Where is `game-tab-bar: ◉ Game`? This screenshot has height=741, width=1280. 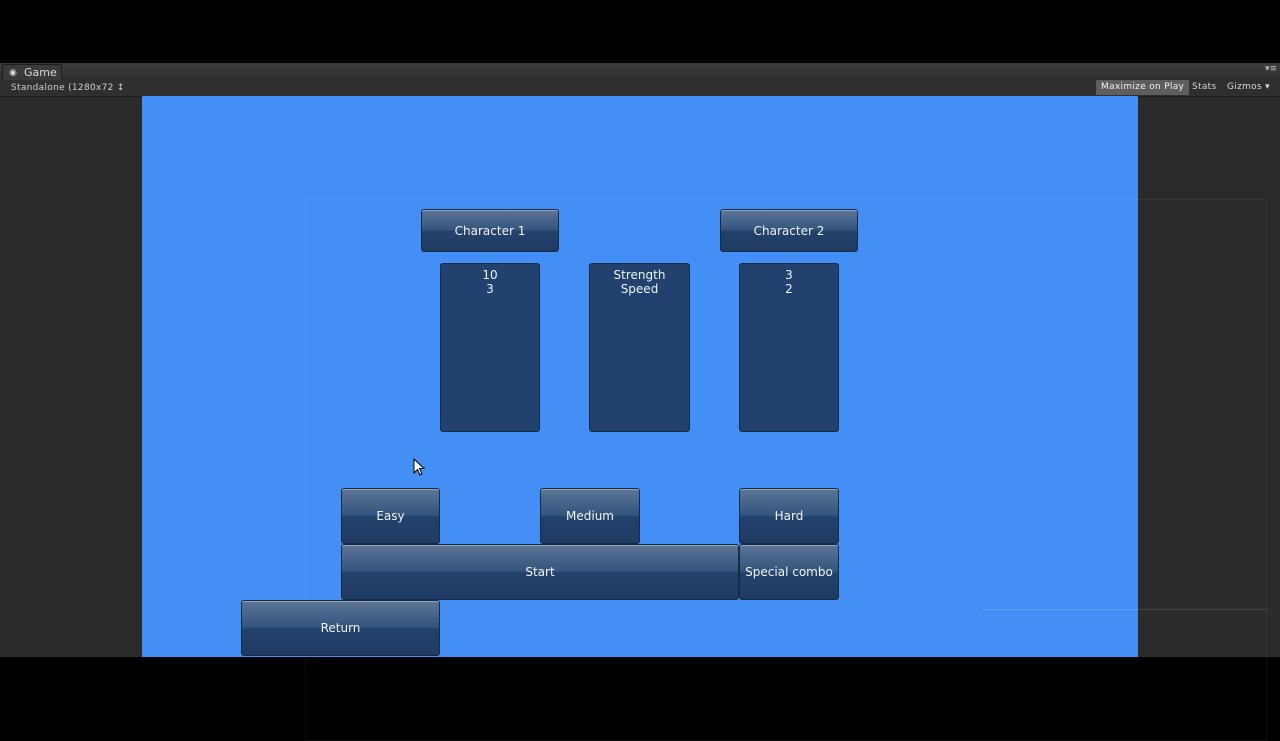 game-tab-bar: ◉ Game is located at coordinates (640, 72).